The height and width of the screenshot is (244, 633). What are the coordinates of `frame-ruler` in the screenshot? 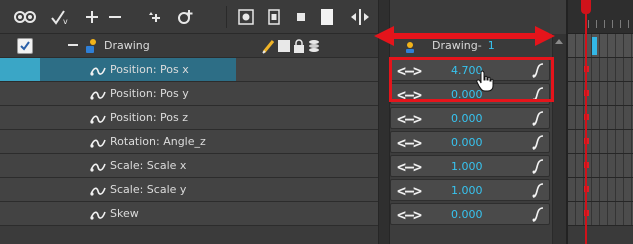 It's located at (600, 17).